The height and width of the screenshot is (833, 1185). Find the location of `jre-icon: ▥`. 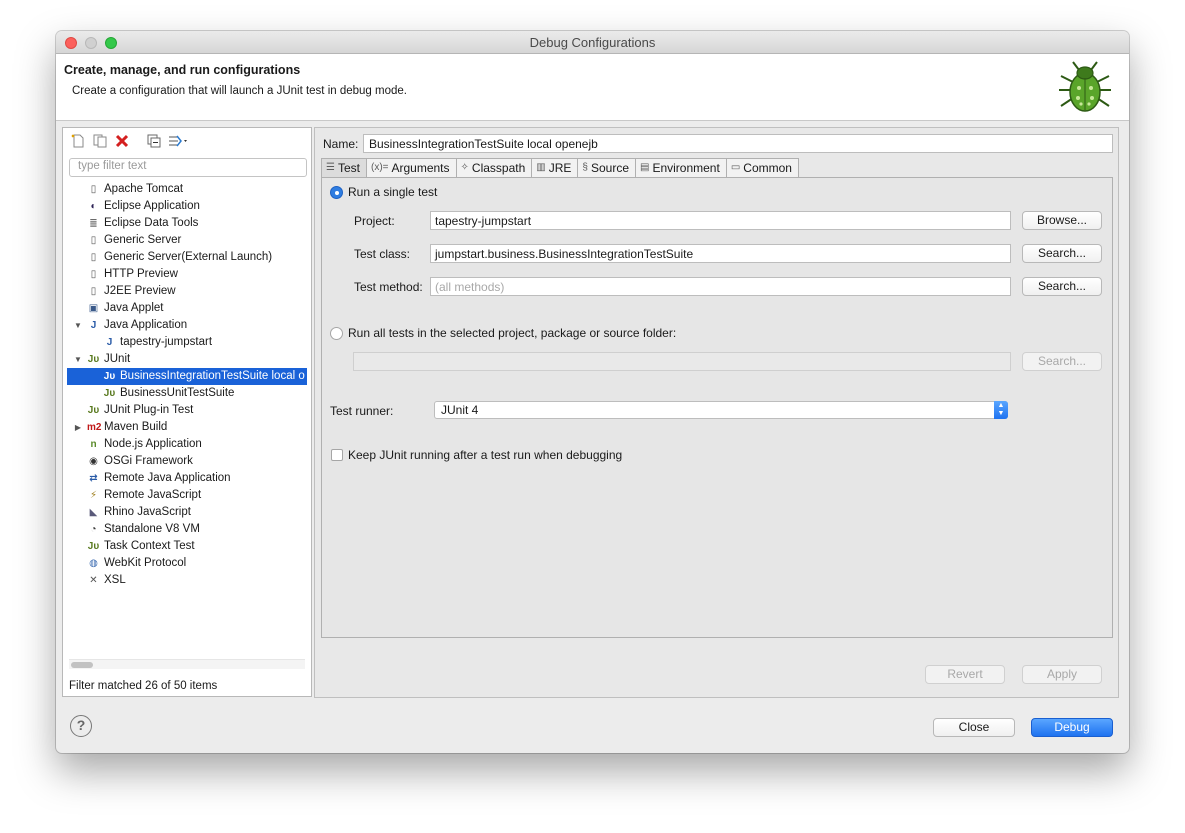

jre-icon: ▥ is located at coordinates (541, 167).